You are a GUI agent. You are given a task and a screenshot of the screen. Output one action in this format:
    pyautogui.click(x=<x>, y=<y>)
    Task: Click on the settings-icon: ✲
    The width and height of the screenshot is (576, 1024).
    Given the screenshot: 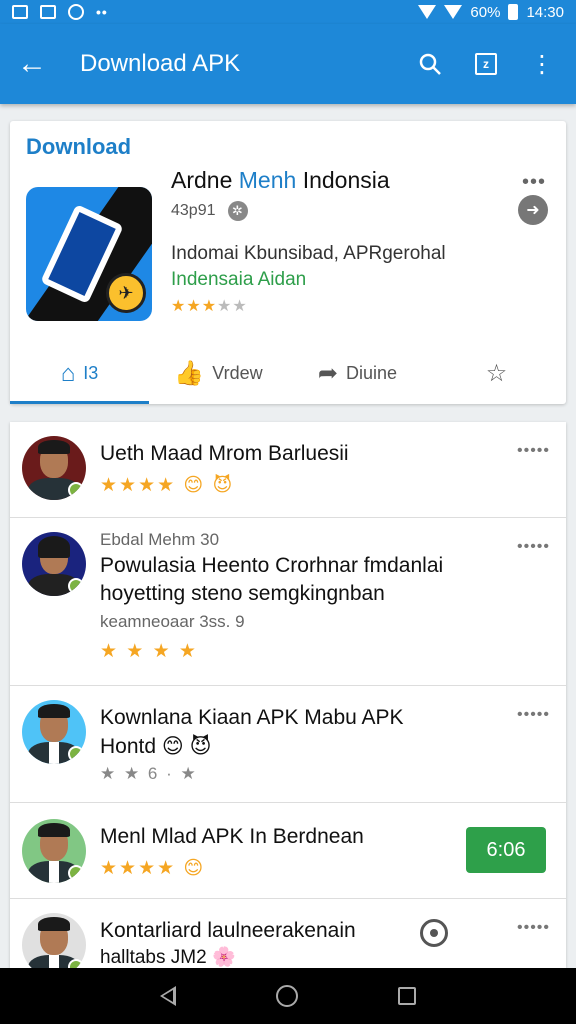 What is the action you would take?
    pyautogui.click(x=237, y=211)
    